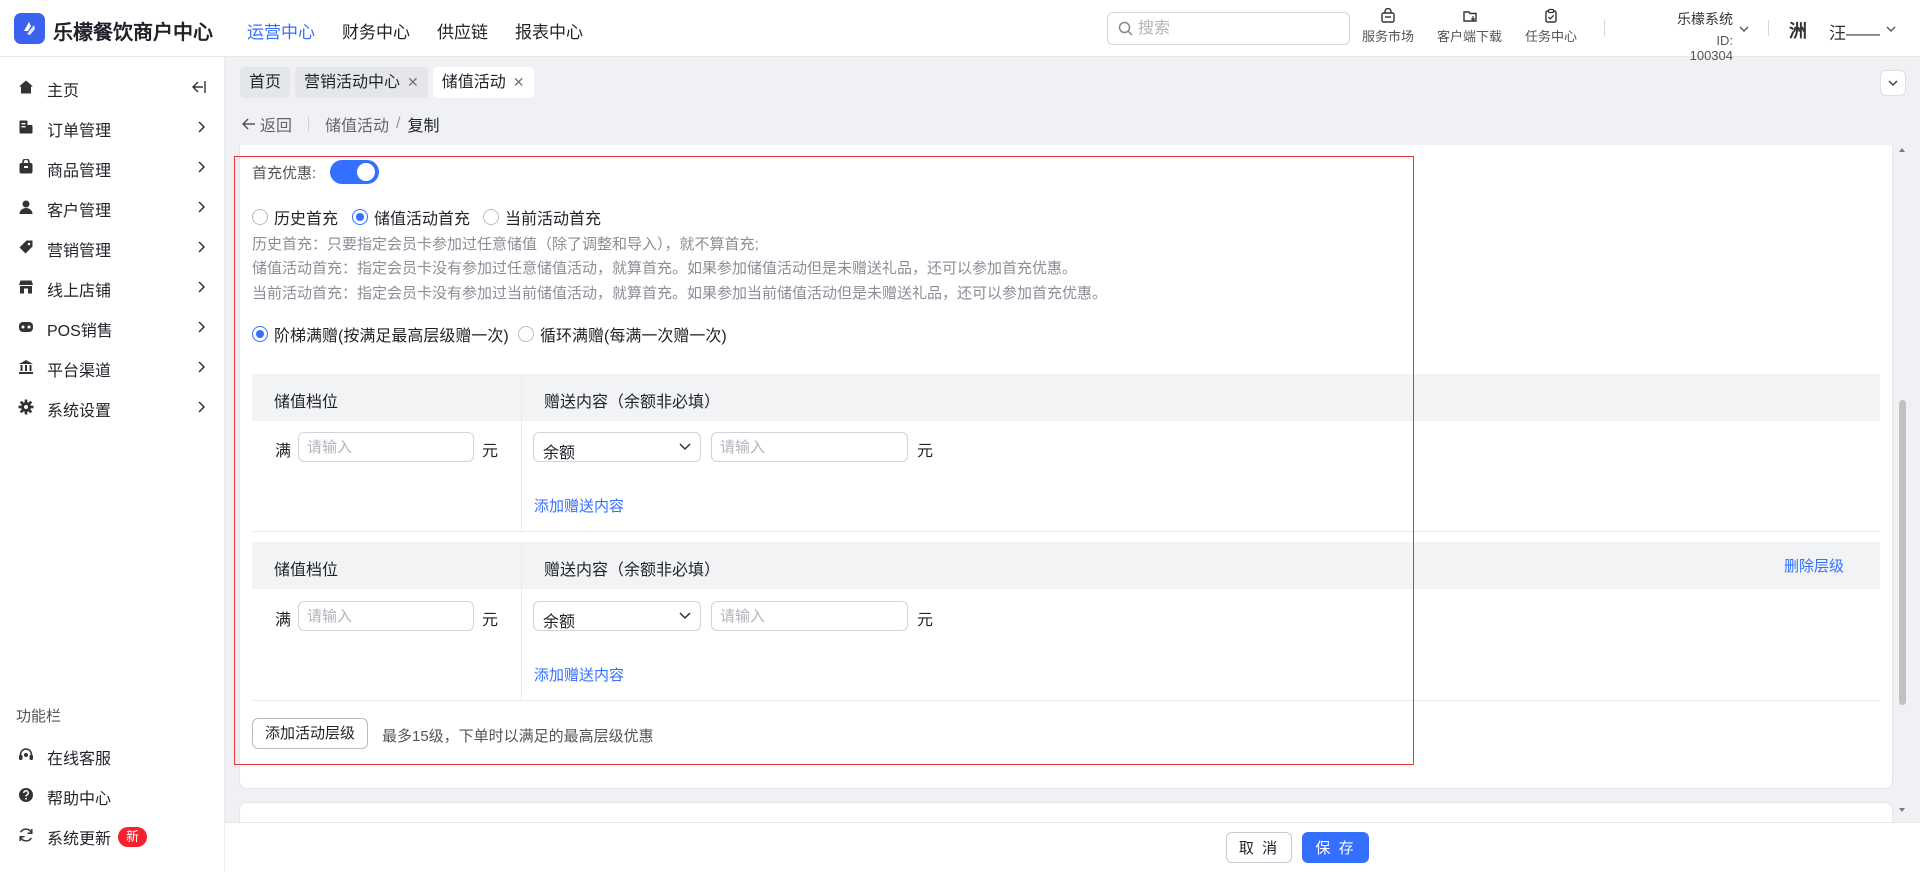 The image size is (1920, 872). Describe the element at coordinates (26, 166) in the screenshot. I see `goods-icon` at that location.